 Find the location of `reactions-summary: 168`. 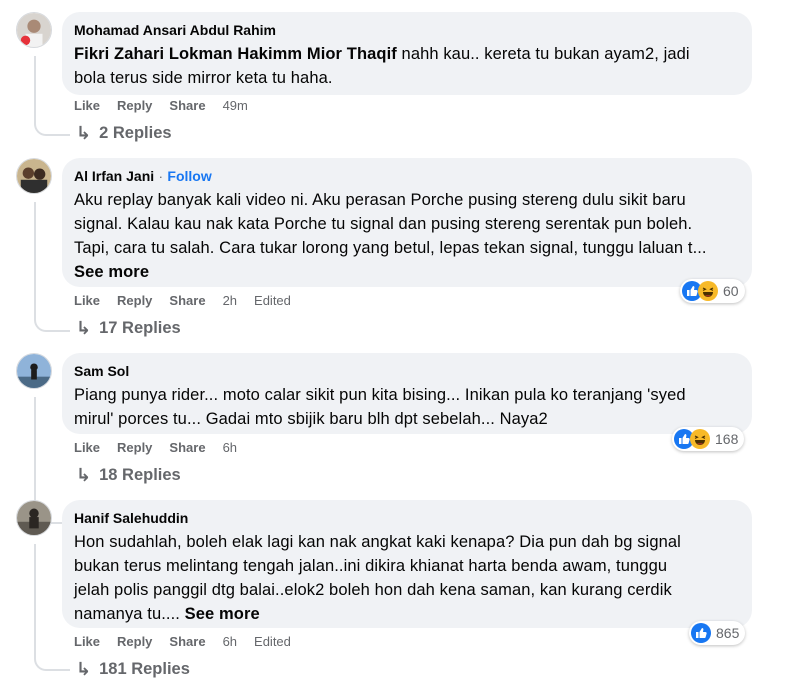

reactions-summary: 168 is located at coordinates (708, 439).